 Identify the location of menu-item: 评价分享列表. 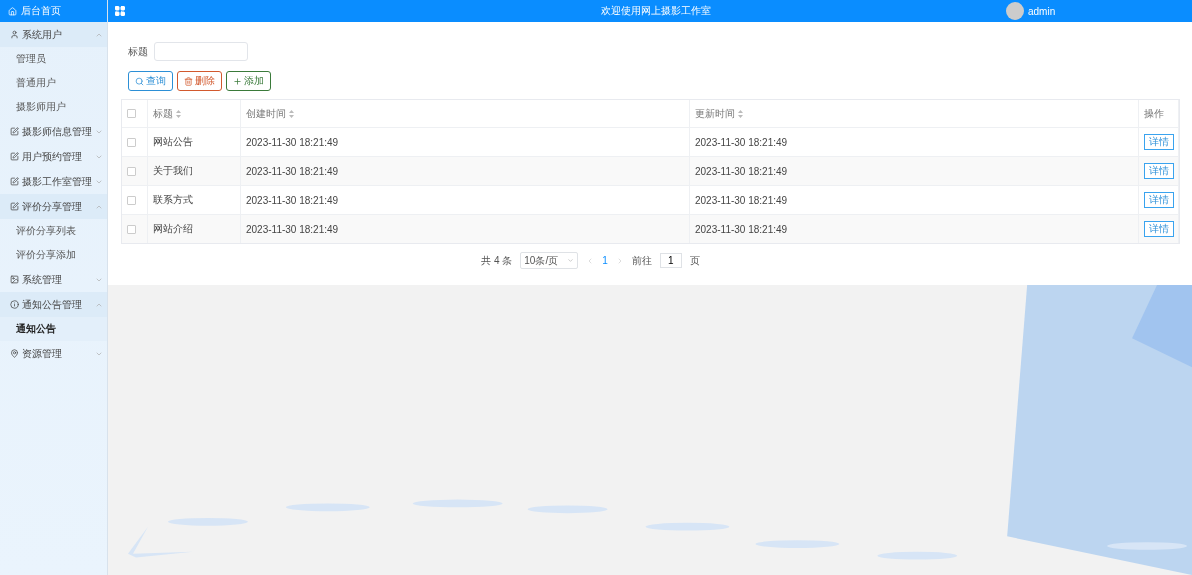
(53, 231).